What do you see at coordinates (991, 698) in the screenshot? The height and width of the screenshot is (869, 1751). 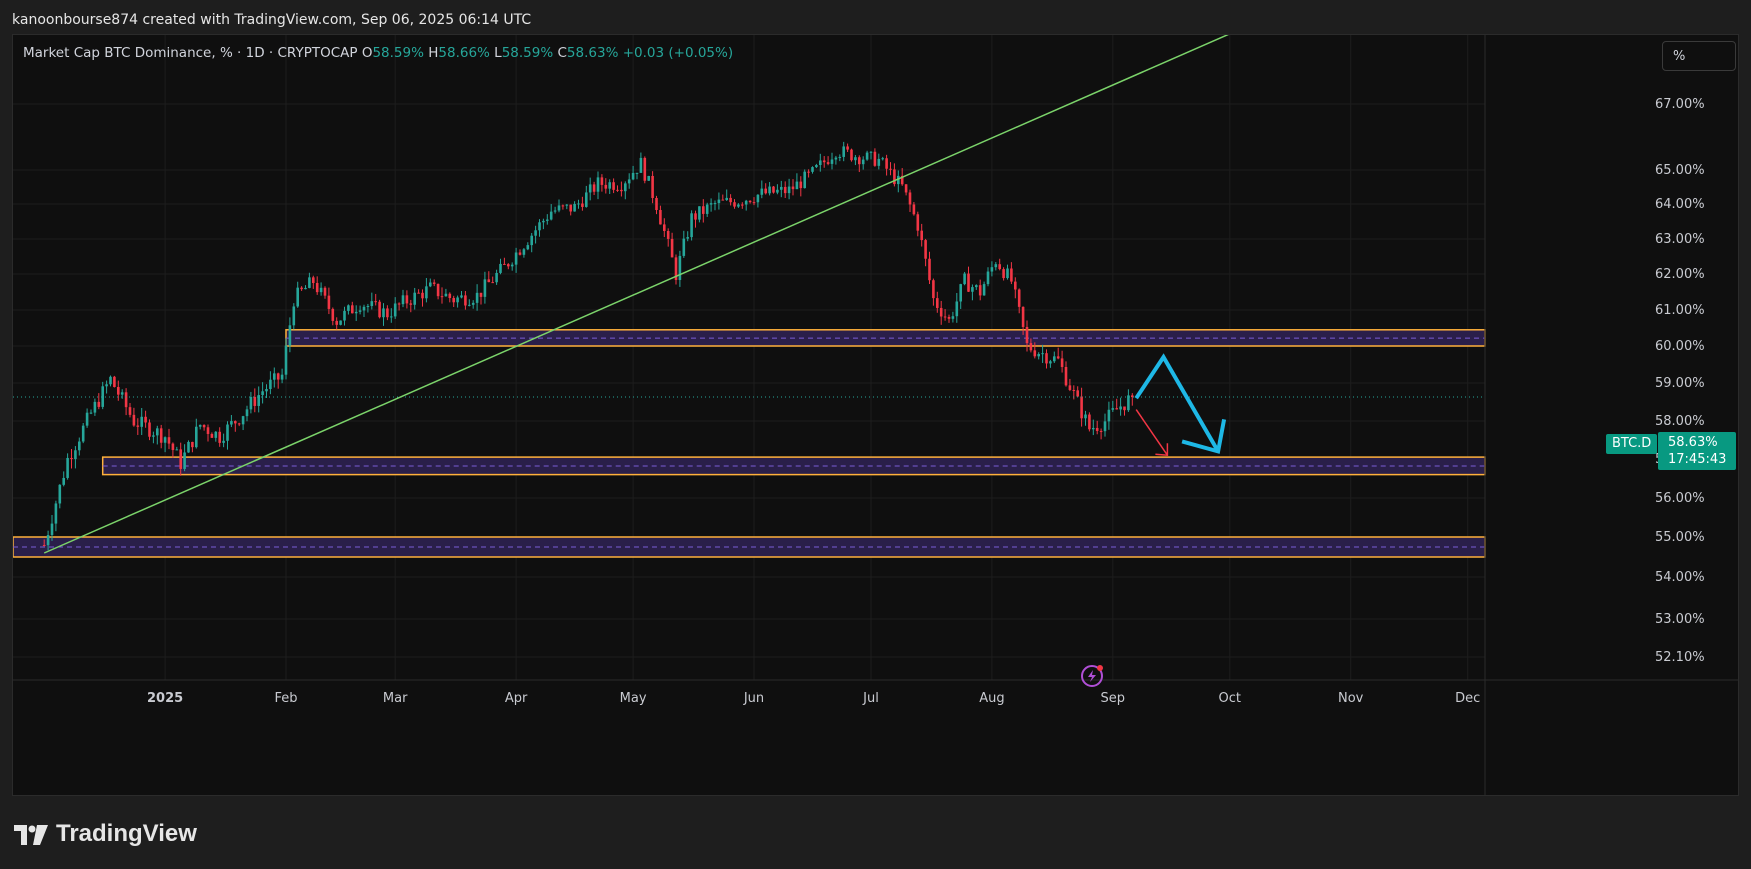 I see `time-tick-label: Aug` at bounding box center [991, 698].